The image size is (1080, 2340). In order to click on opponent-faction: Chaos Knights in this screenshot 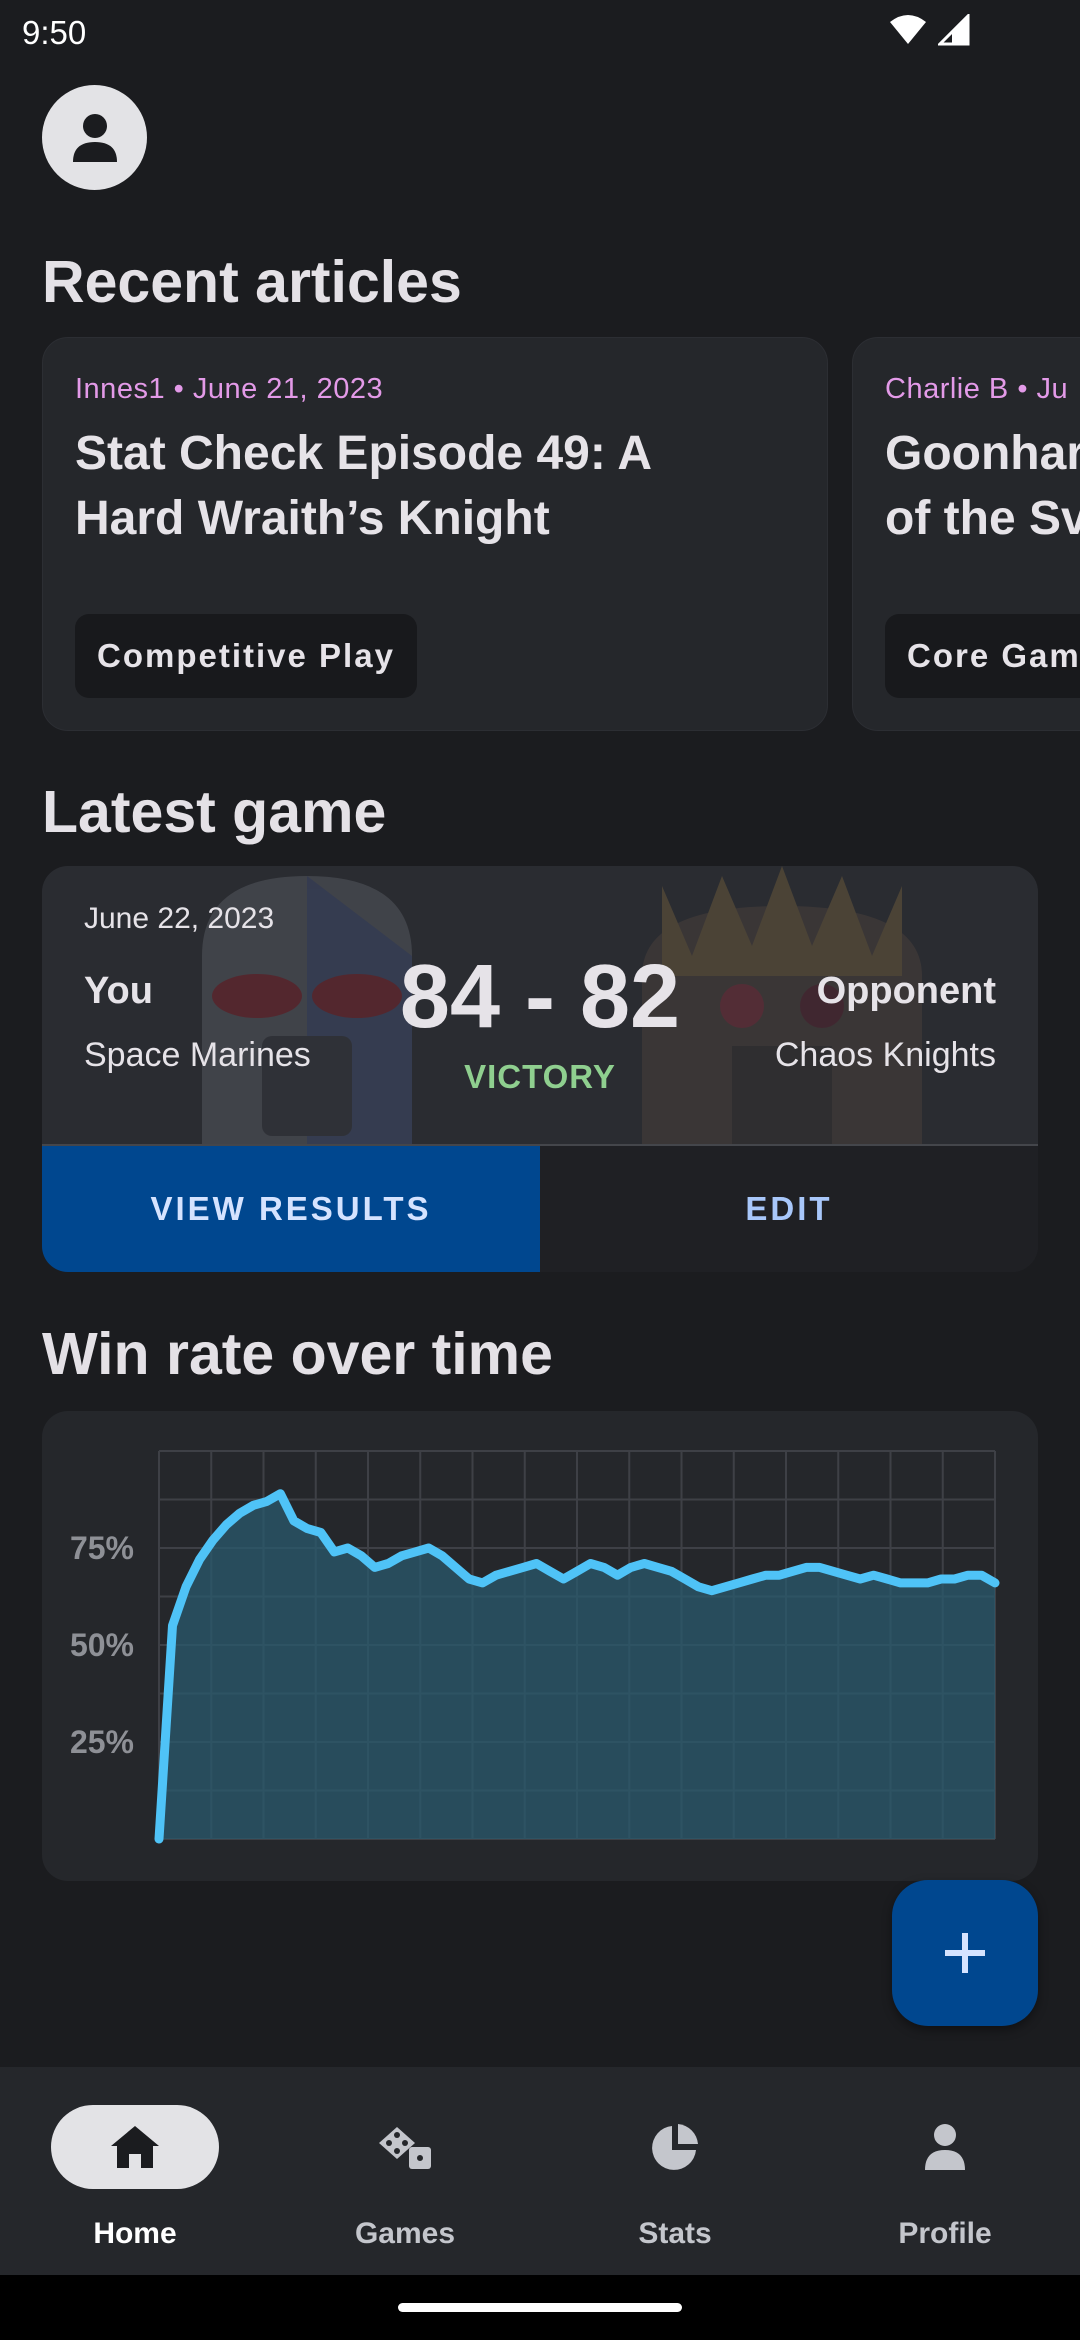, I will do `click(885, 1055)`.